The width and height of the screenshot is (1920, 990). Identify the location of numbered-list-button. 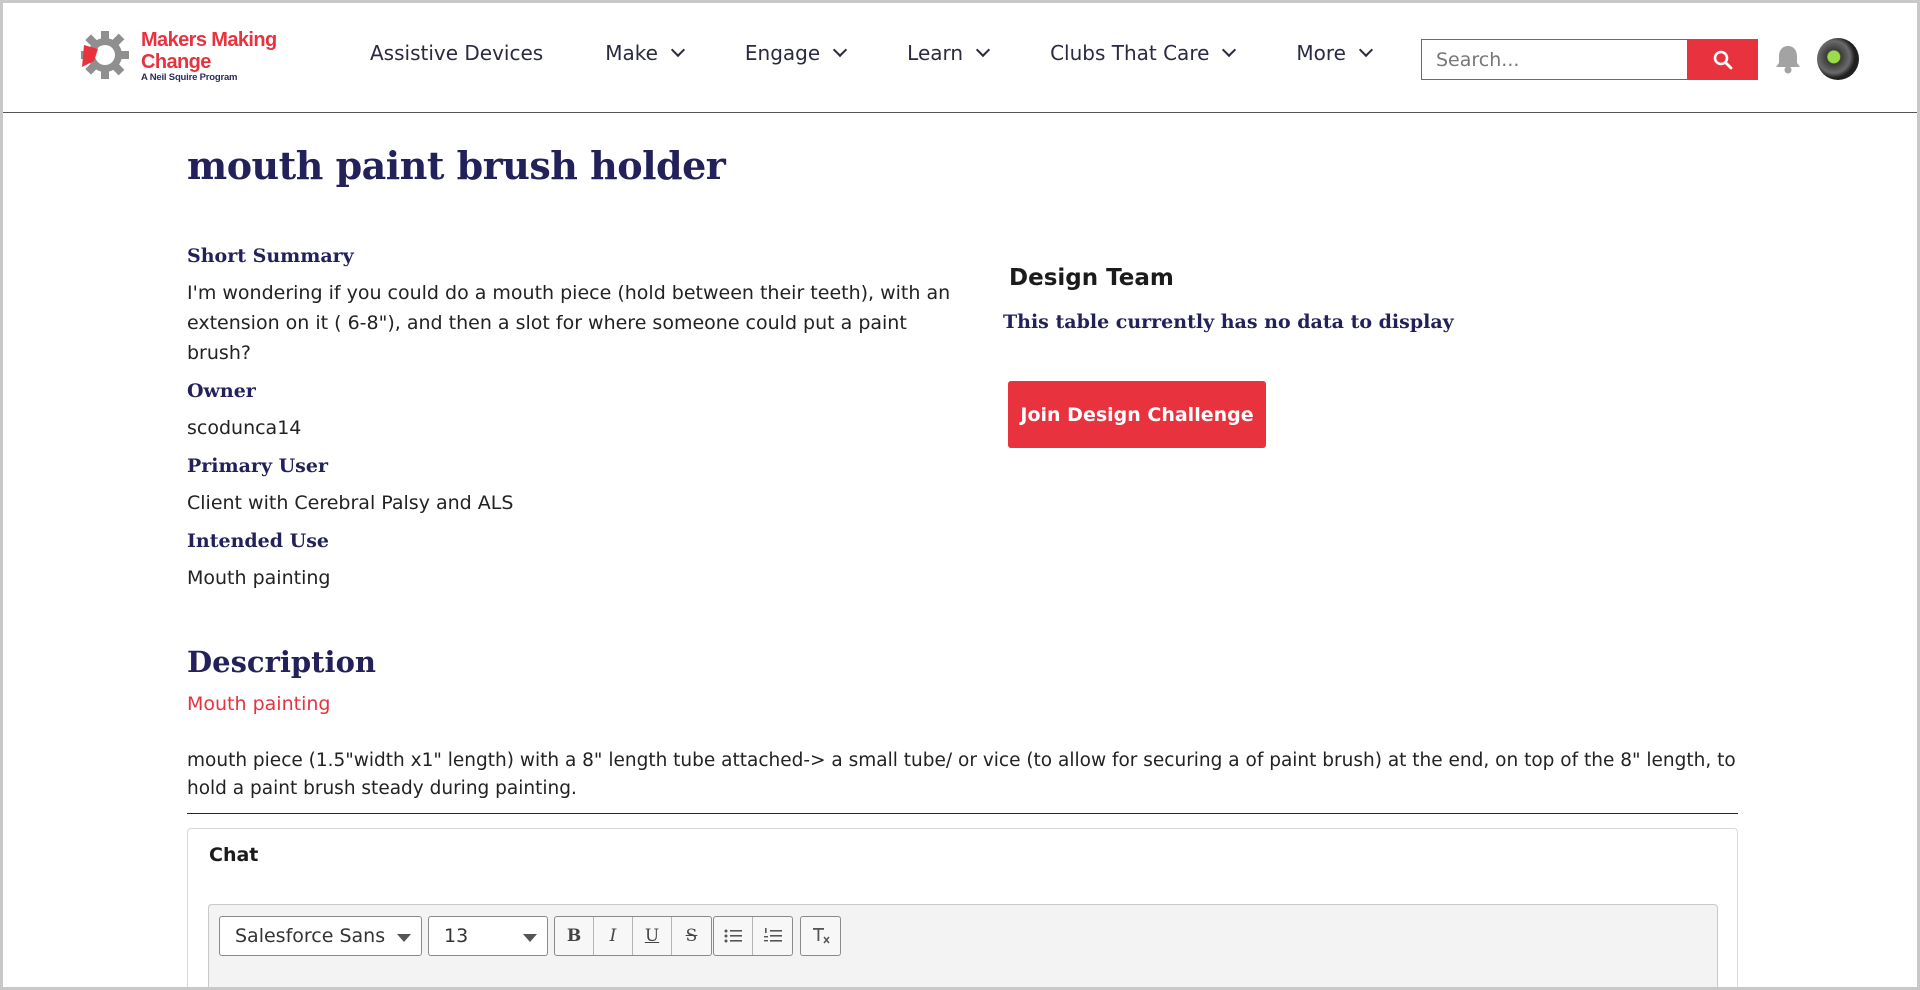
(772, 936).